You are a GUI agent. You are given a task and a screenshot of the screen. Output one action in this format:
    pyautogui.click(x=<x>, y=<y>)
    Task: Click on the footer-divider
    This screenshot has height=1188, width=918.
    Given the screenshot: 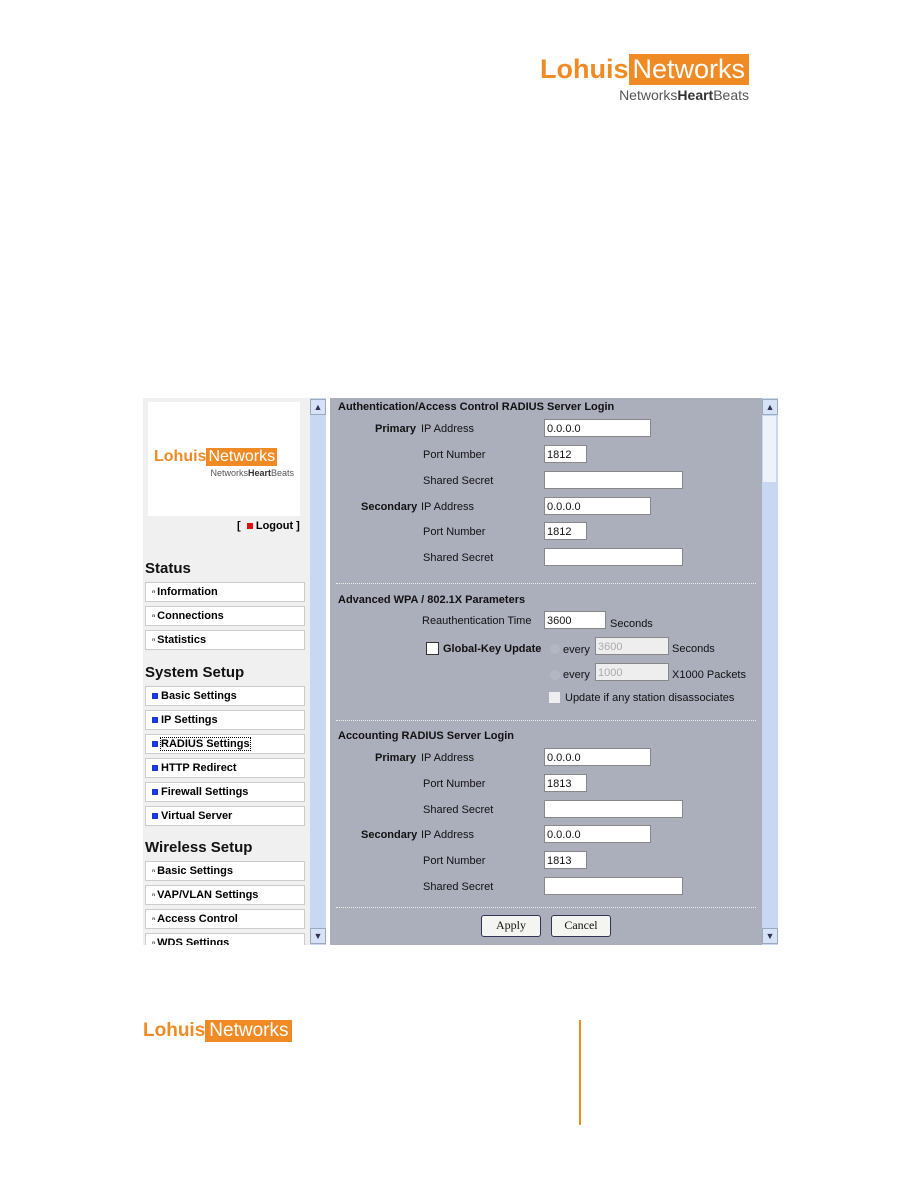 What is the action you would take?
    pyautogui.click(x=580, y=1072)
    